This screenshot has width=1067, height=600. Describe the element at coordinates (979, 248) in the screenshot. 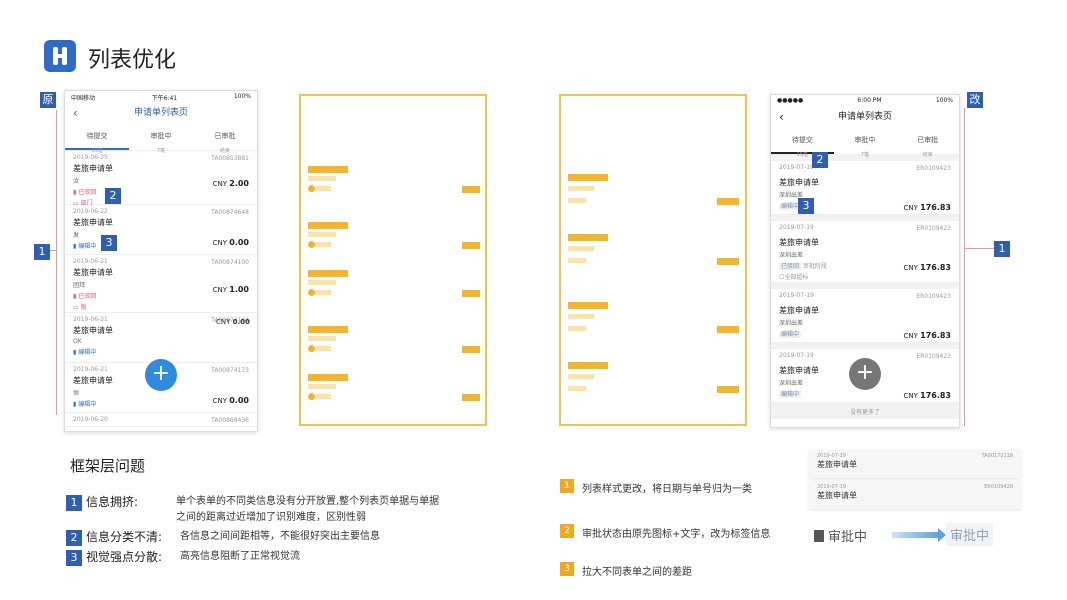

I see `bracket-tick-right` at that location.